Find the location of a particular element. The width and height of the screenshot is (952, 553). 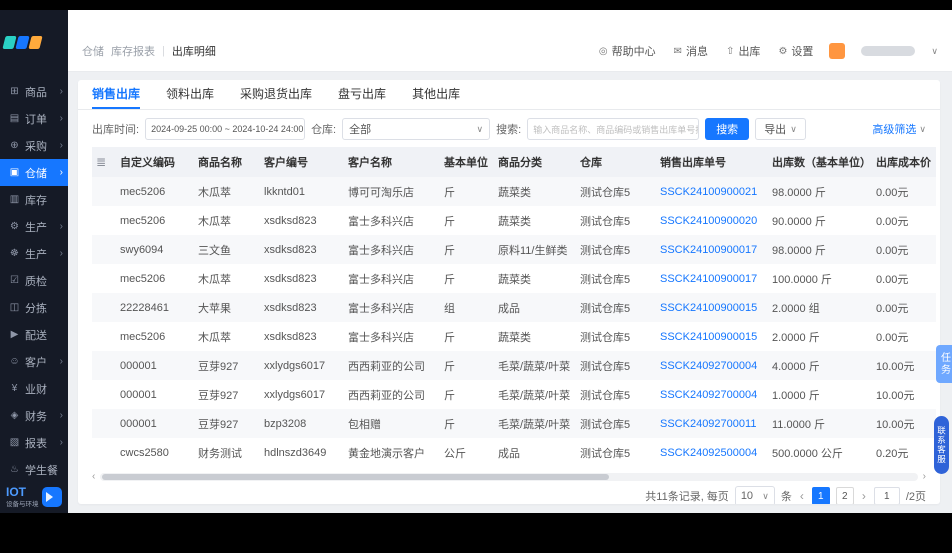

sidebar-item-reports: ▧ 报表 › is located at coordinates (34, 442).